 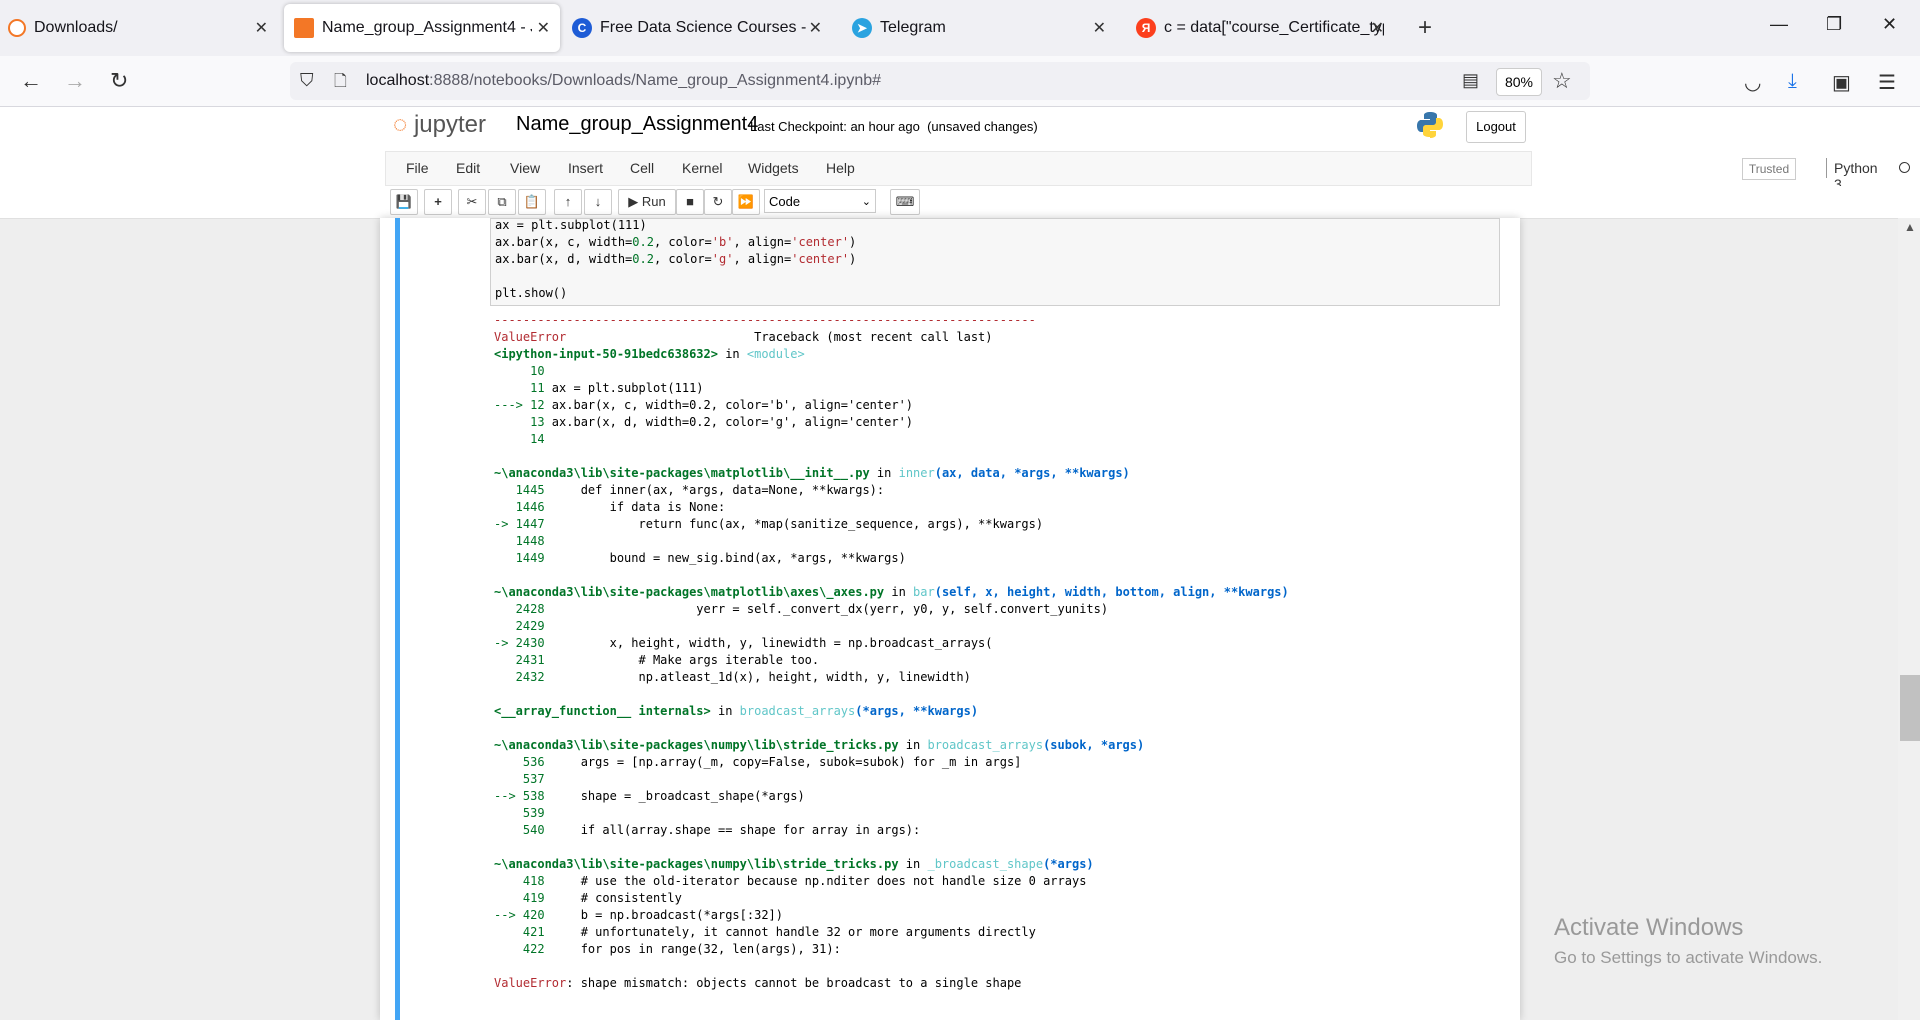 I want to click on cut-button: ✂, so click(x=472, y=202).